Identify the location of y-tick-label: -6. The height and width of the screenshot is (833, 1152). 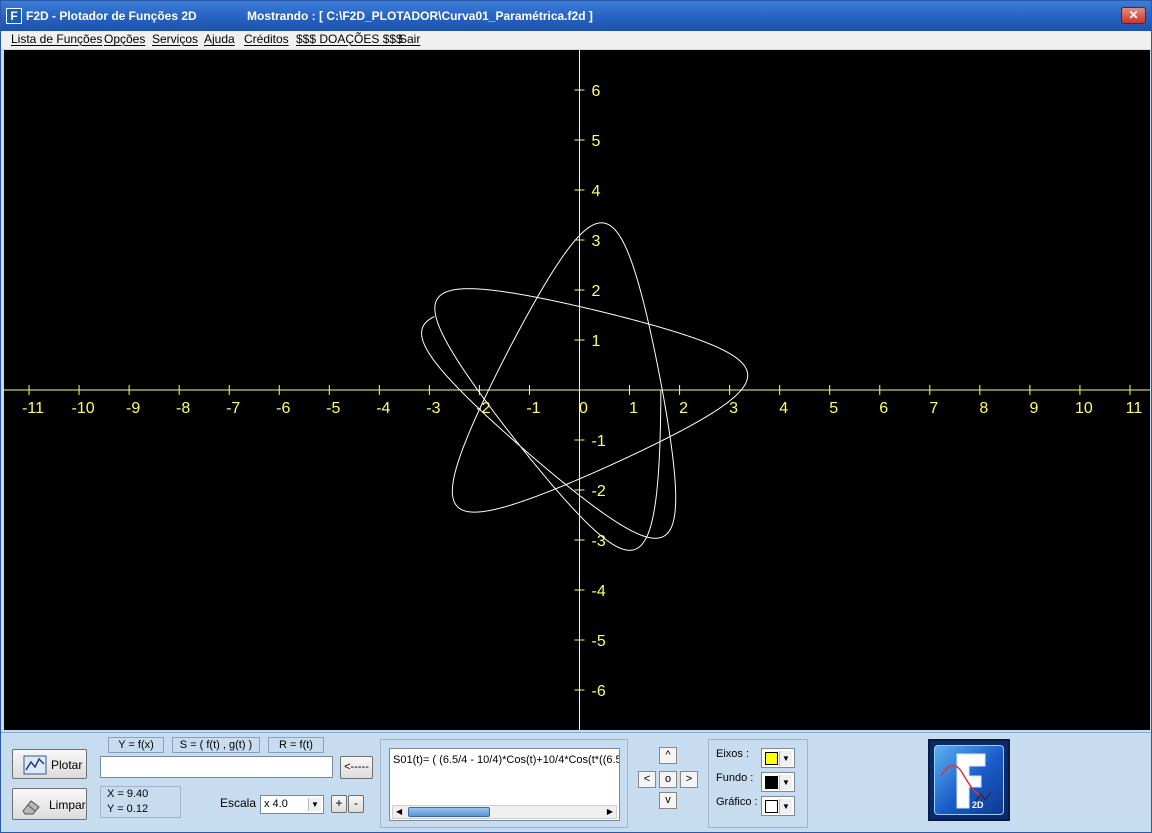
(599, 691).